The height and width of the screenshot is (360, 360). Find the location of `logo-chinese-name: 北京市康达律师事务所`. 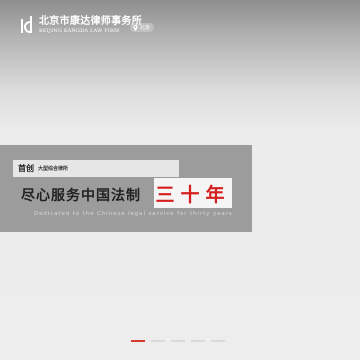

logo-chinese-name: 北京市康达律师事务所 is located at coordinates (90, 21).